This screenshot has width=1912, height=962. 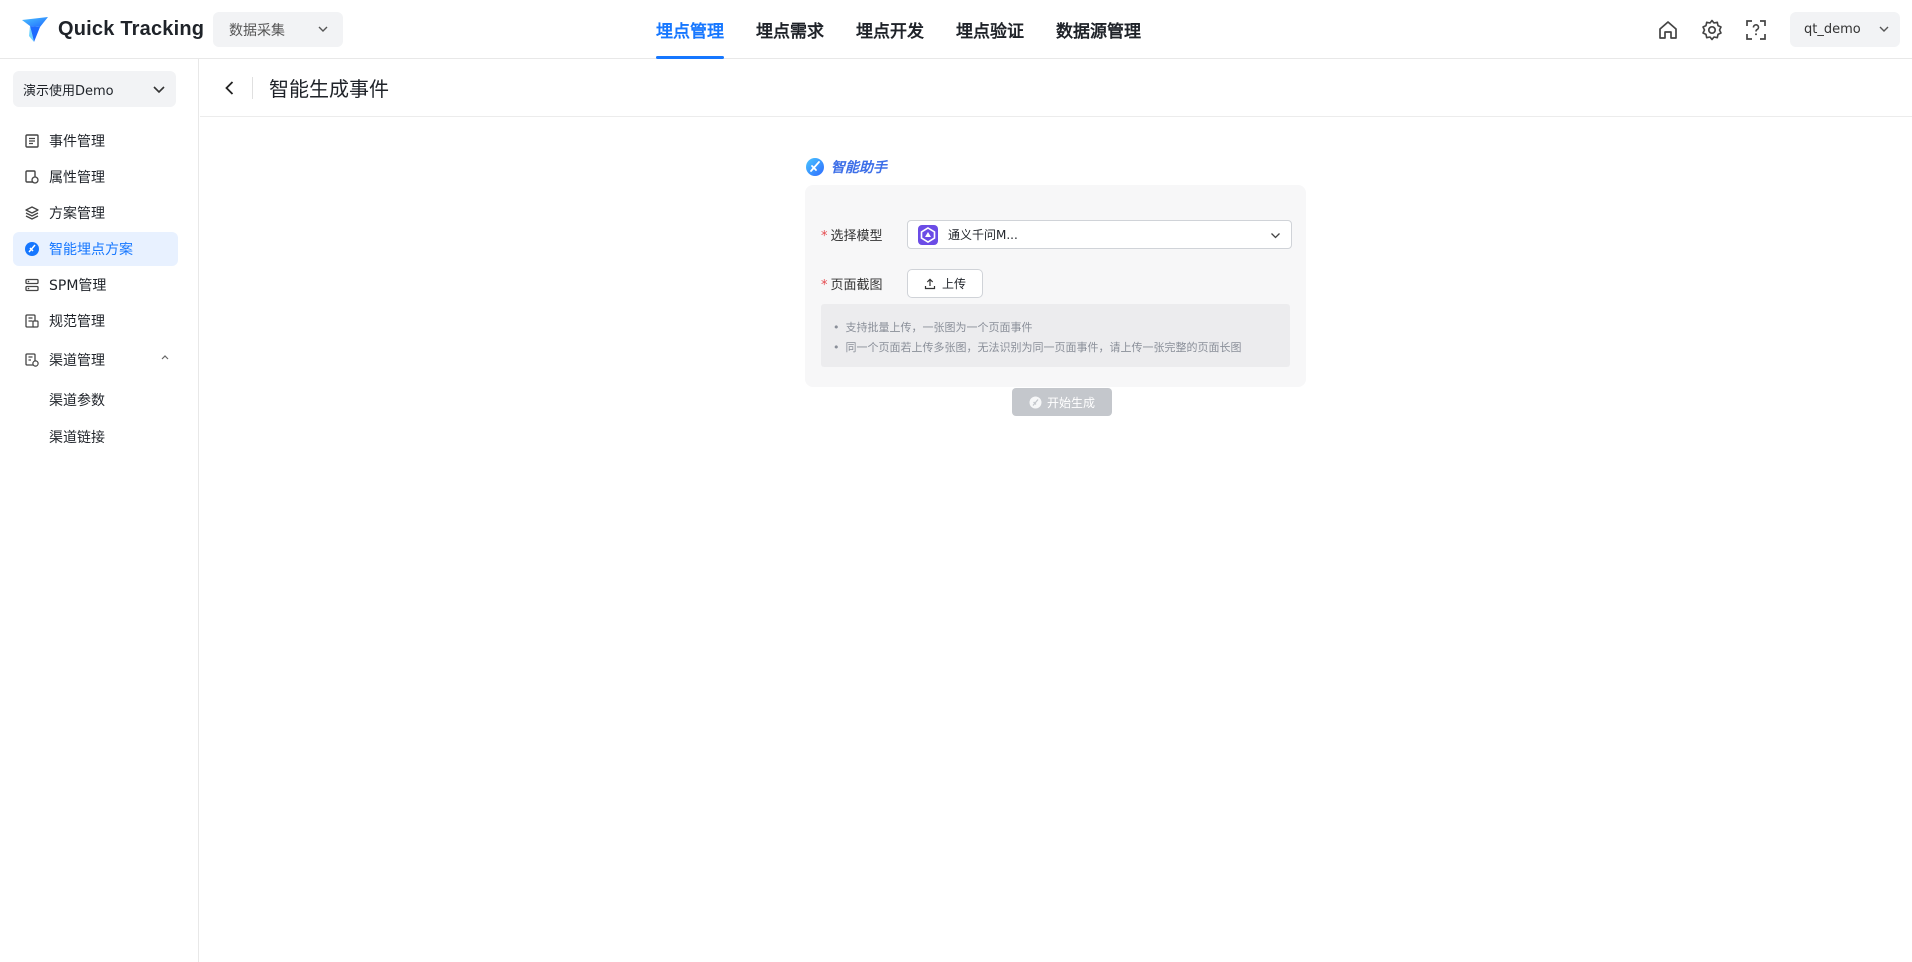 I want to click on settings-icon, so click(x=1712, y=30).